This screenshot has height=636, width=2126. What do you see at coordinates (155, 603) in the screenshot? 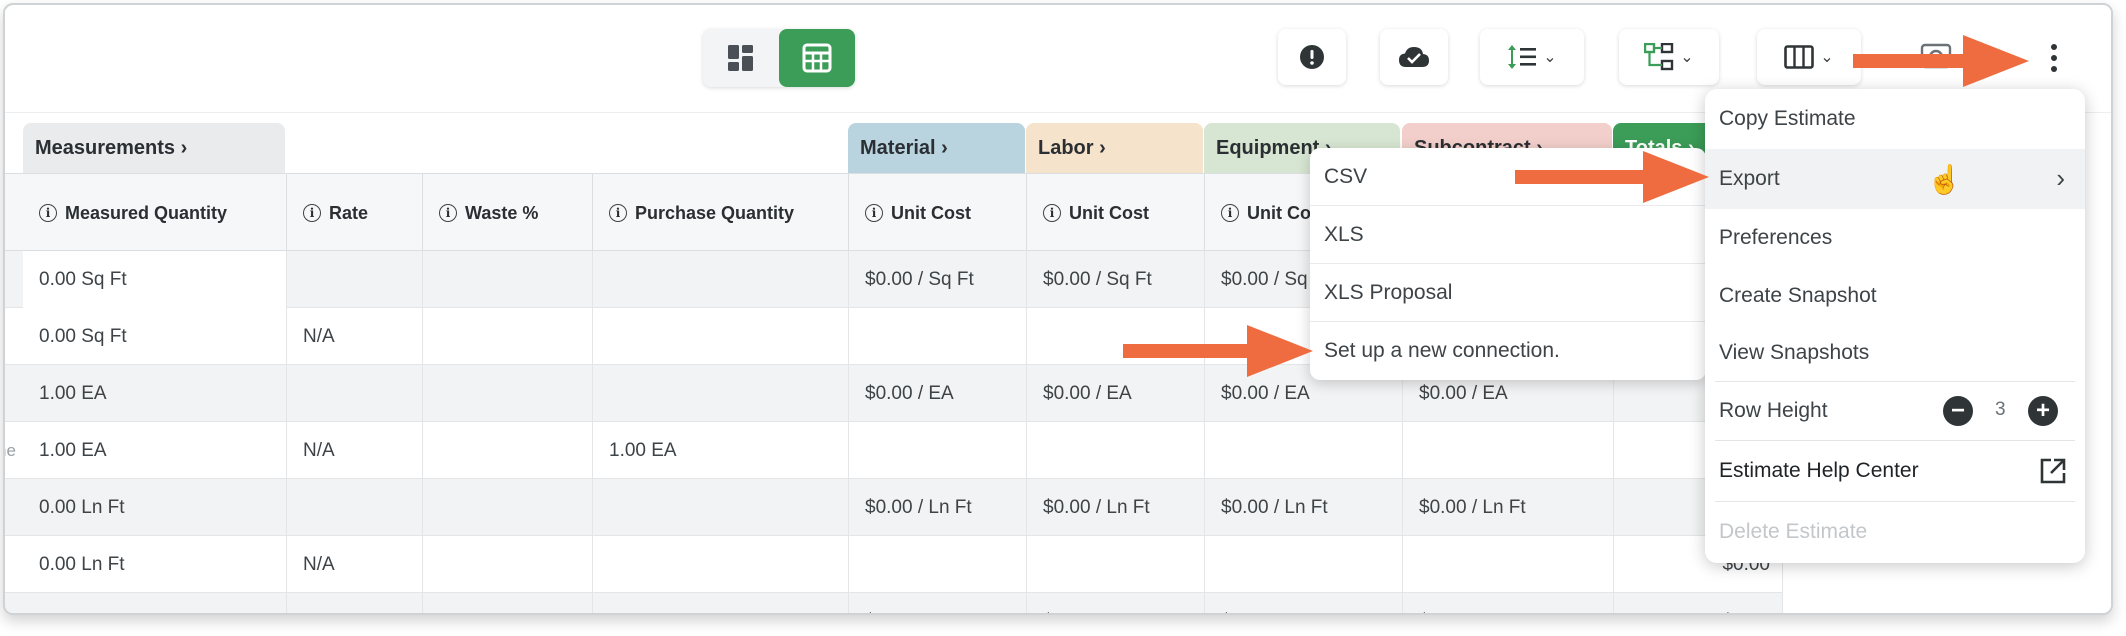
I see `table-cell: 0.00 EA` at bounding box center [155, 603].